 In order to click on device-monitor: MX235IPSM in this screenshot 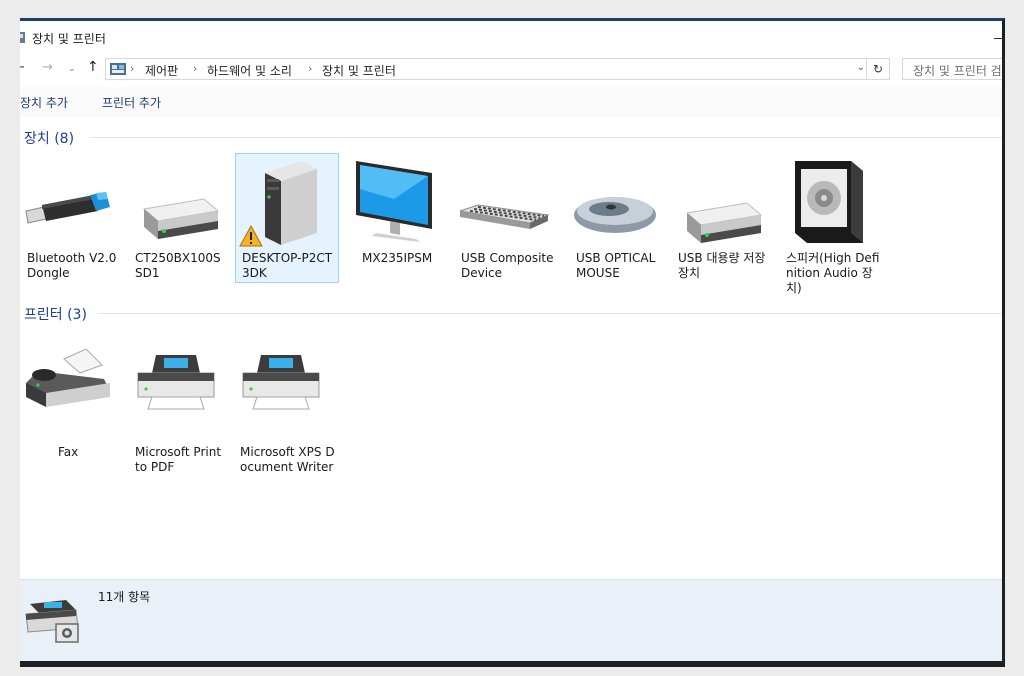, I will do `click(400, 218)`.